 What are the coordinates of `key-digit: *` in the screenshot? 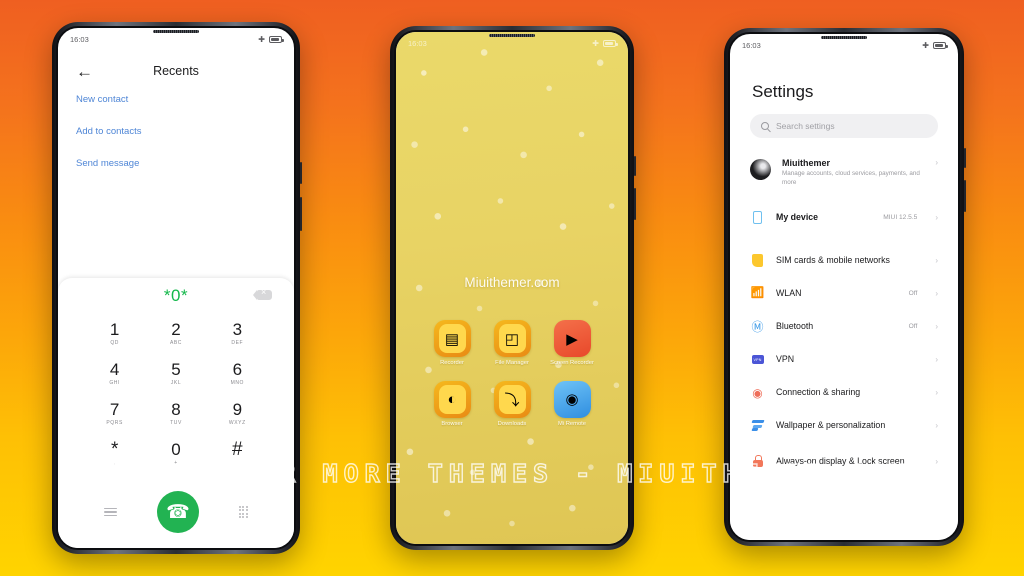 It's located at (114, 449).